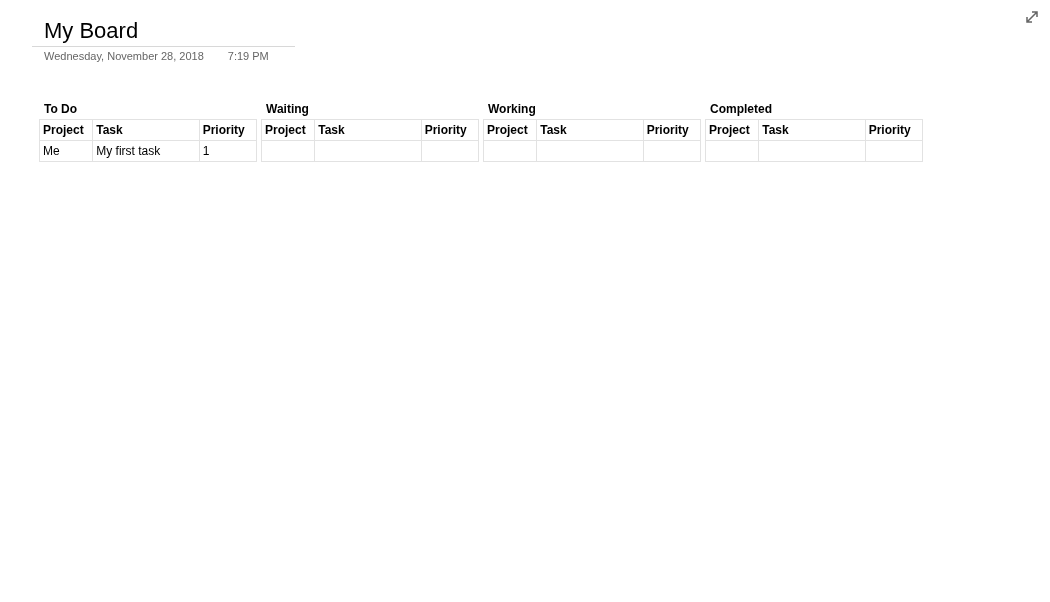  I want to click on board-title: Waiting, so click(287, 110).